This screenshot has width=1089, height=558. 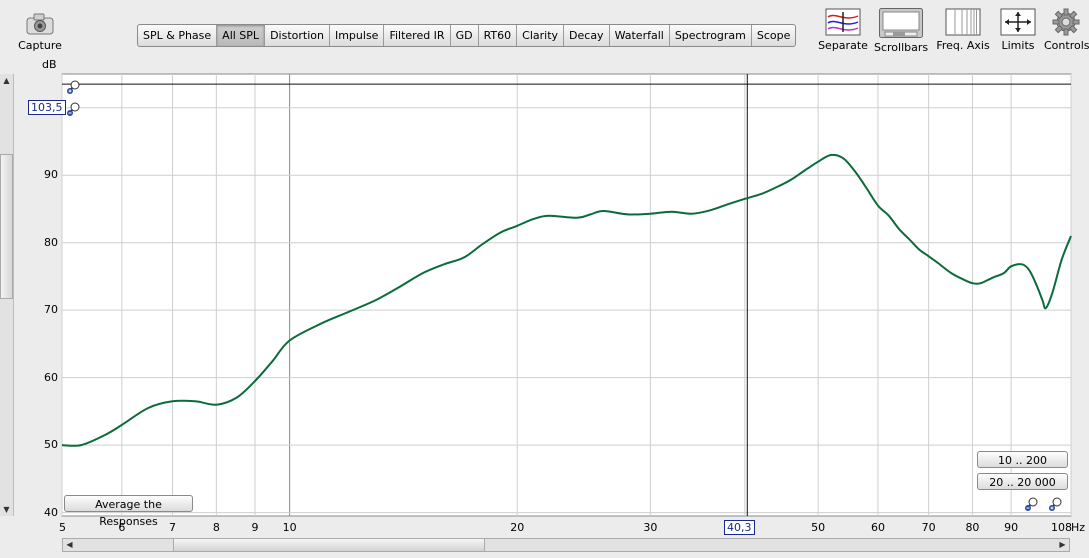 What do you see at coordinates (47, 107) in the screenshot?
I see `cursor-y-readout: 103,5` at bounding box center [47, 107].